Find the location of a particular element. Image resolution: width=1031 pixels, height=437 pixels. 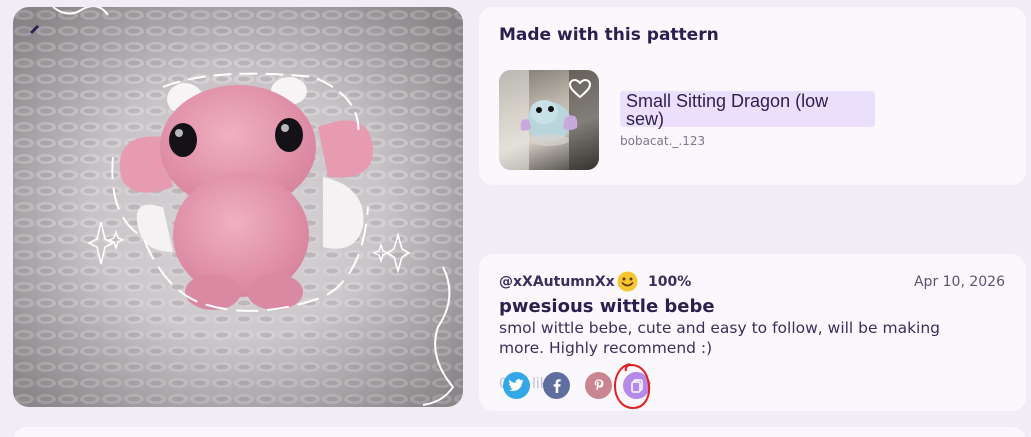

pattern-thumbnail is located at coordinates (549, 120).